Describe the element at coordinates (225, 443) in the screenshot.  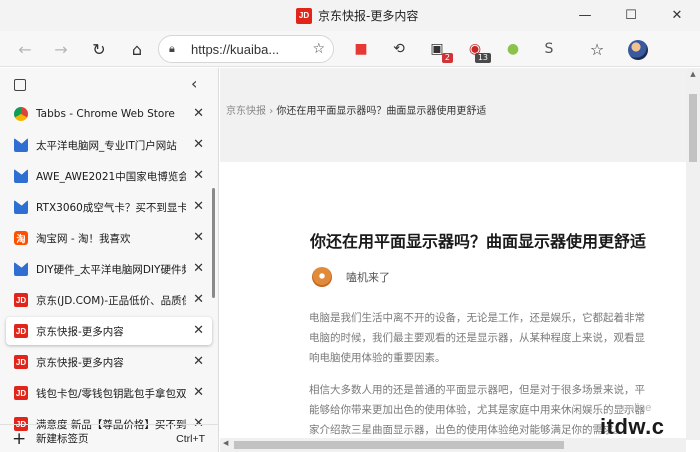
I see `scroll-left-icon: ◀` at that location.